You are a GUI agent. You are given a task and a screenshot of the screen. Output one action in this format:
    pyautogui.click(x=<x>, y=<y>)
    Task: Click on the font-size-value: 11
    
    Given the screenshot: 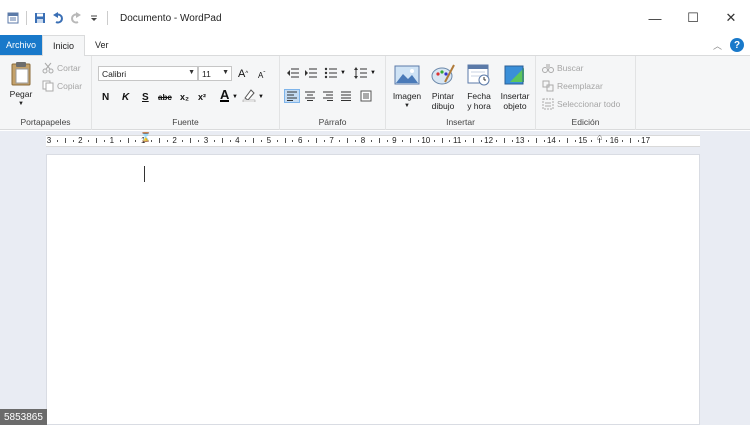 What is the action you would take?
    pyautogui.click(x=206, y=73)
    